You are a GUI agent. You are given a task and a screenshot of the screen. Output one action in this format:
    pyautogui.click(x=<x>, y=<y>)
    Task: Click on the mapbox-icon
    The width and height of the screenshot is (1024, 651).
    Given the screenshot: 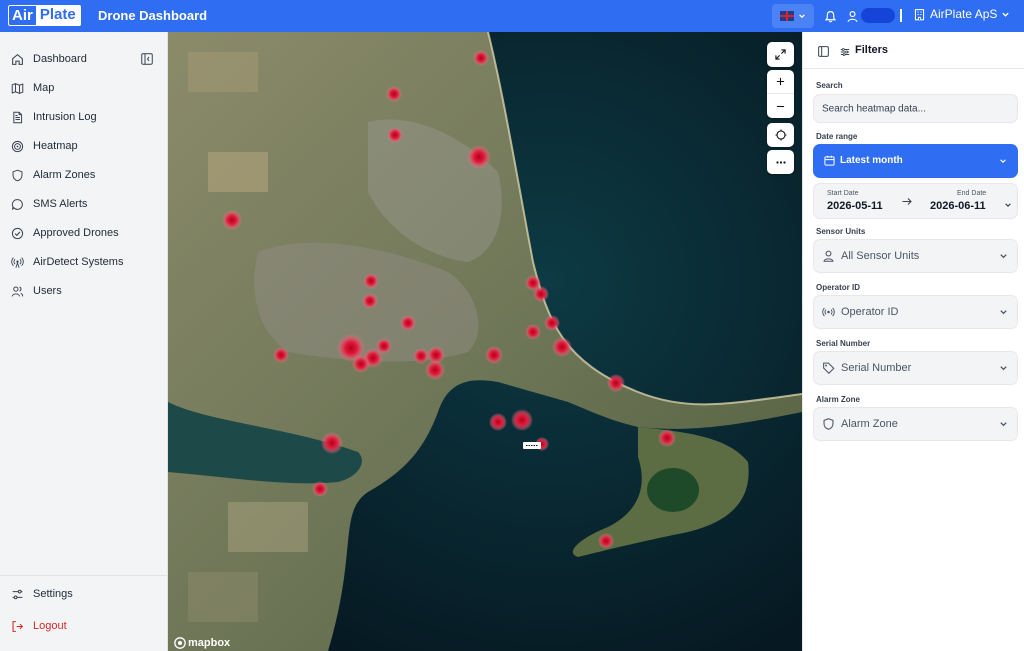 What is the action you would take?
    pyautogui.click(x=180, y=643)
    